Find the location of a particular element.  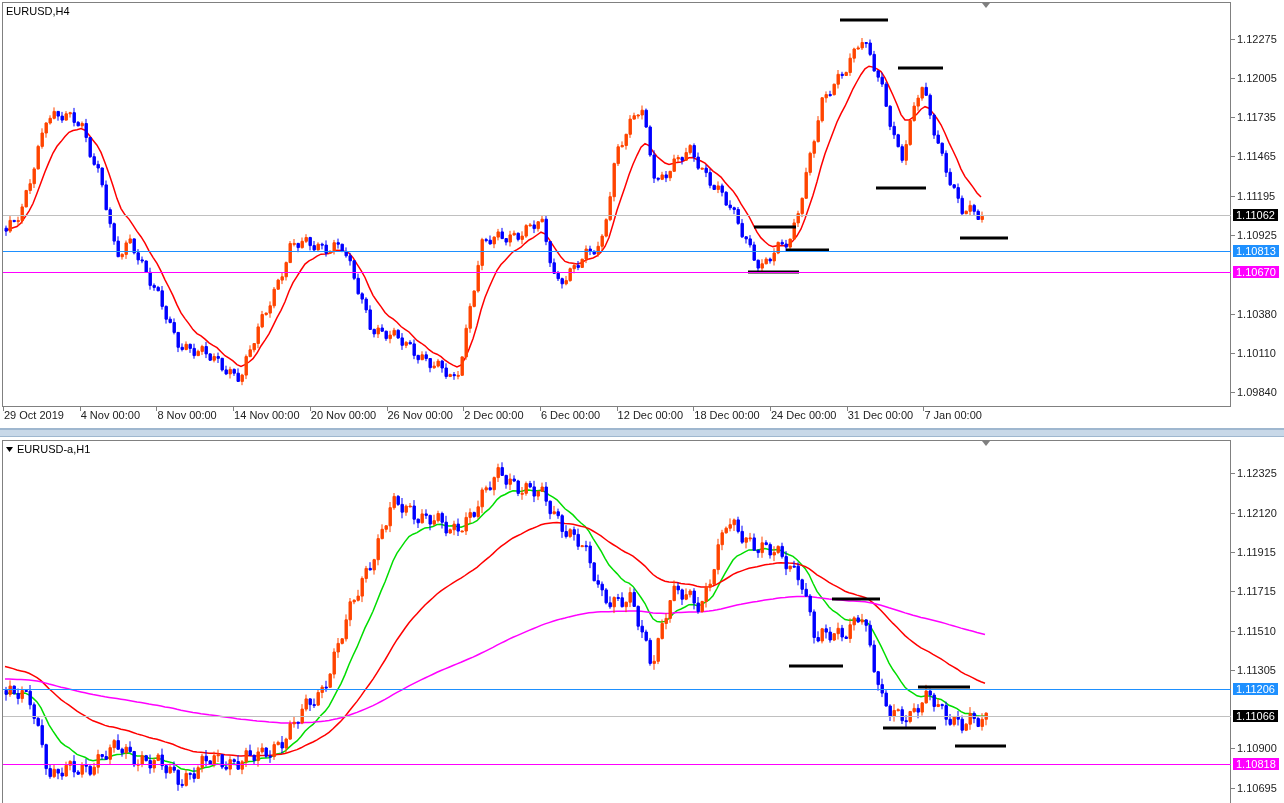

time-axis-label: 31 Dec 00:00 is located at coordinates (880, 415).